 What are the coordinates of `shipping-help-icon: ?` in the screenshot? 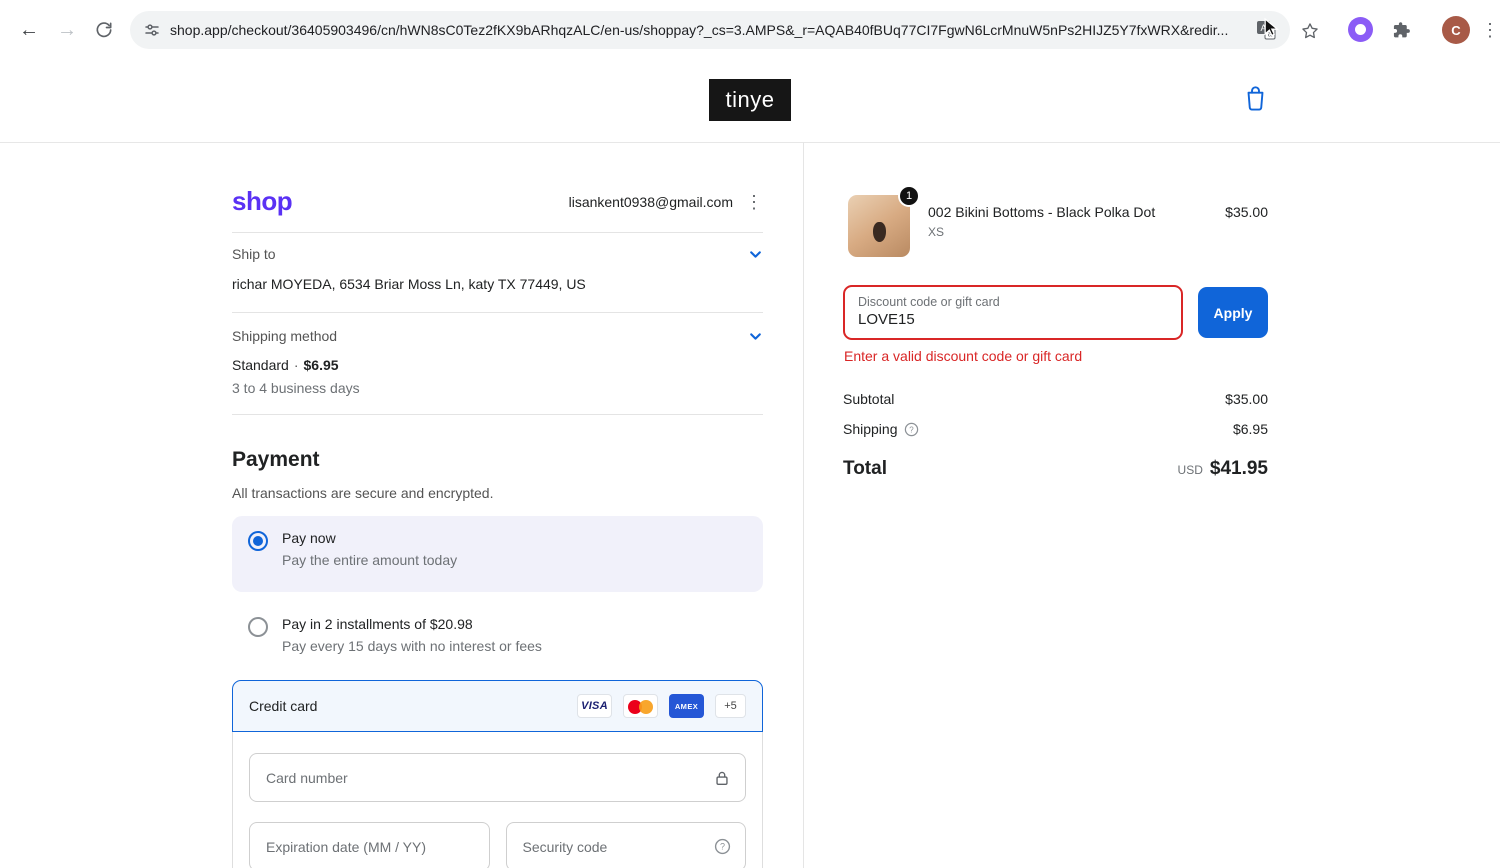 It's located at (911, 429).